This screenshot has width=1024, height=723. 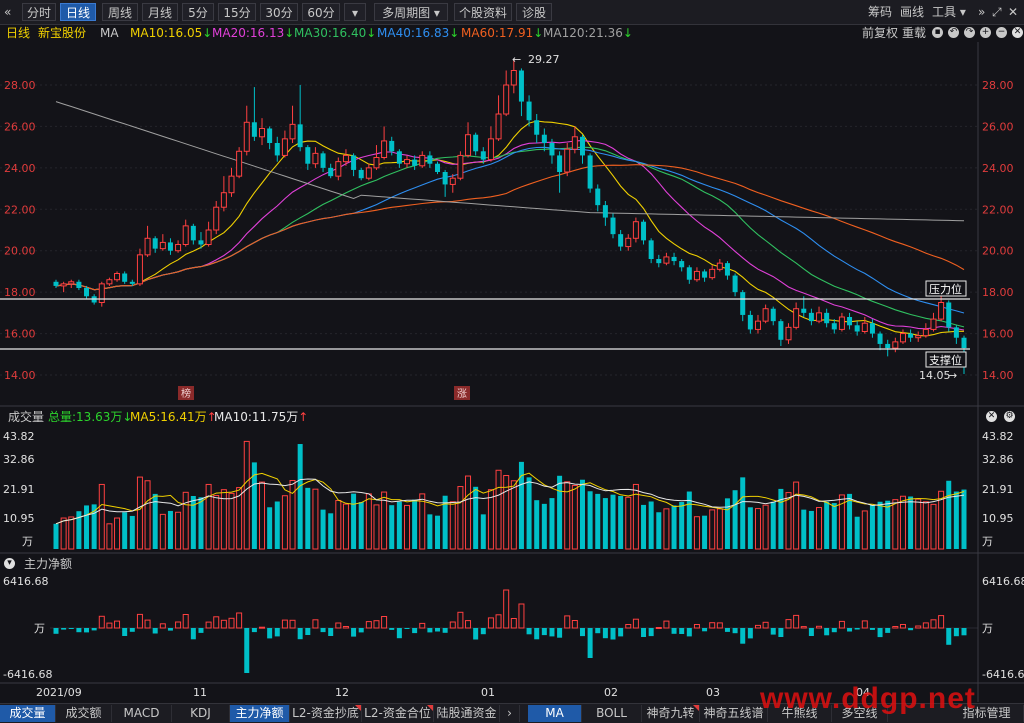 What do you see at coordinates (880, 12) in the screenshot?
I see `chips-button: 筹码` at bounding box center [880, 12].